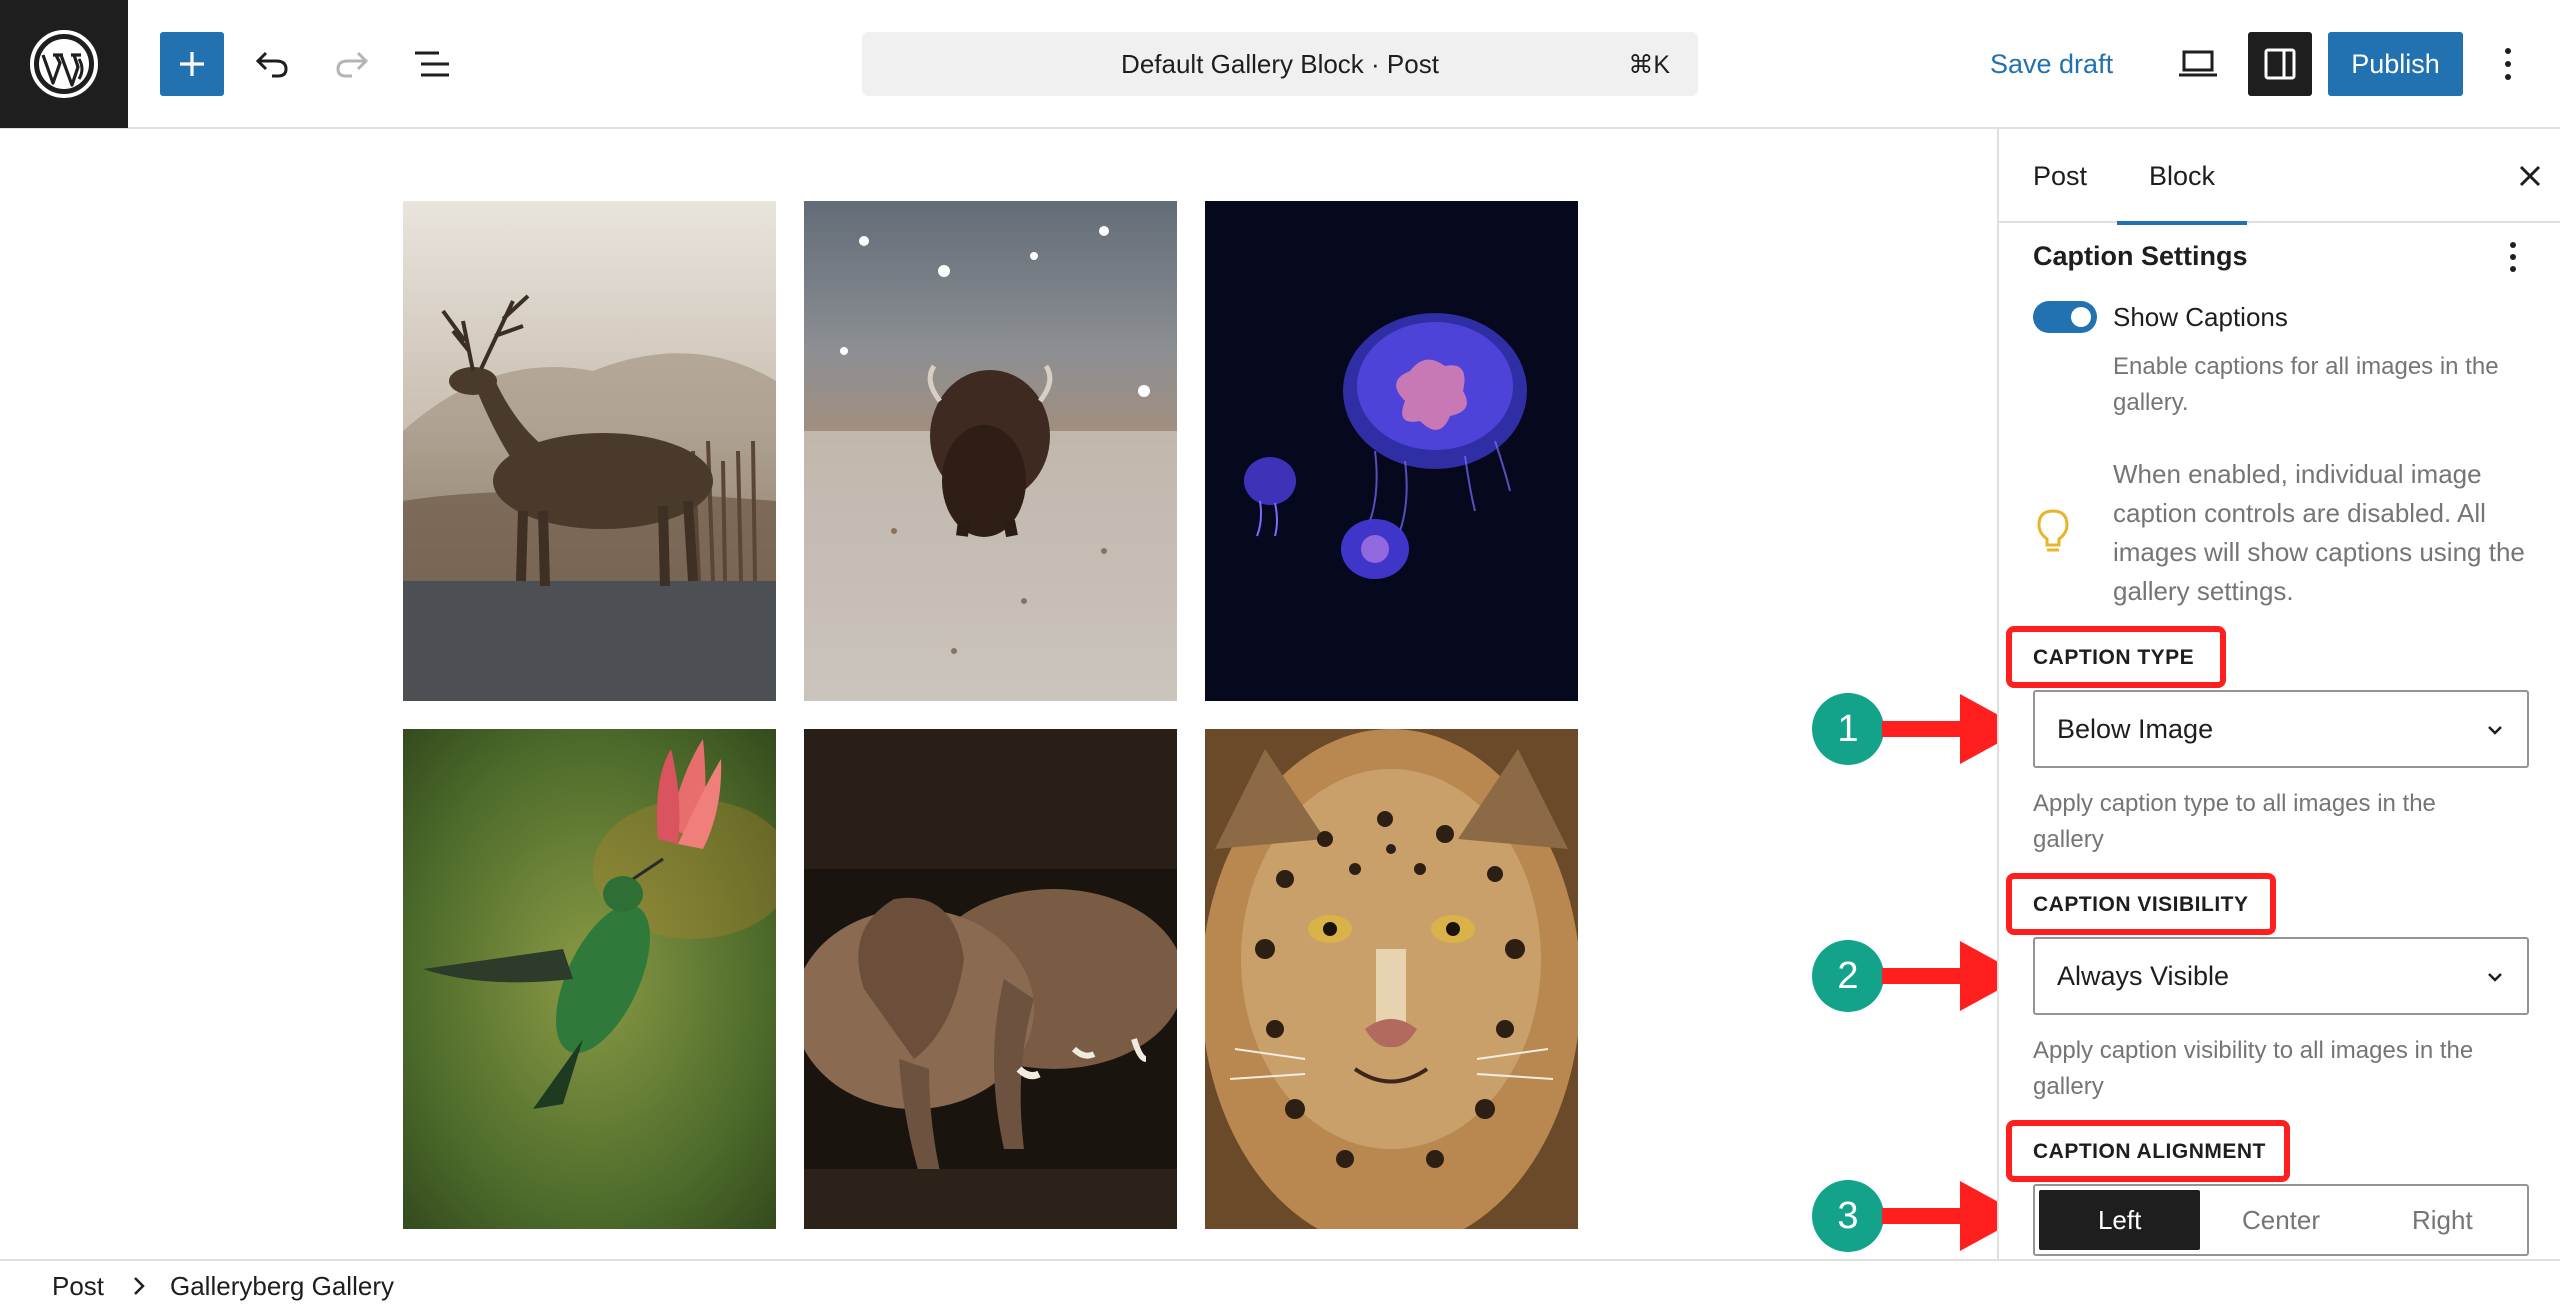 Image resolution: width=2560 pixels, height=1308 pixels. Describe the element at coordinates (1391, 451) in the screenshot. I see `gallery-image-jellyfish` at that location.